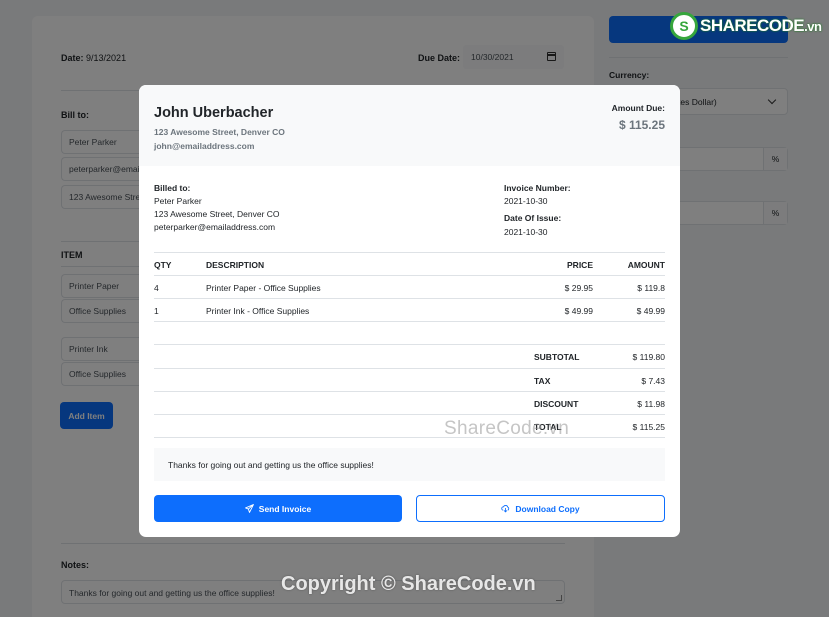 The image size is (829, 617). Describe the element at coordinates (507, 428) in the screenshot. I see `watermark-text: ShareCode.vn` at that location.